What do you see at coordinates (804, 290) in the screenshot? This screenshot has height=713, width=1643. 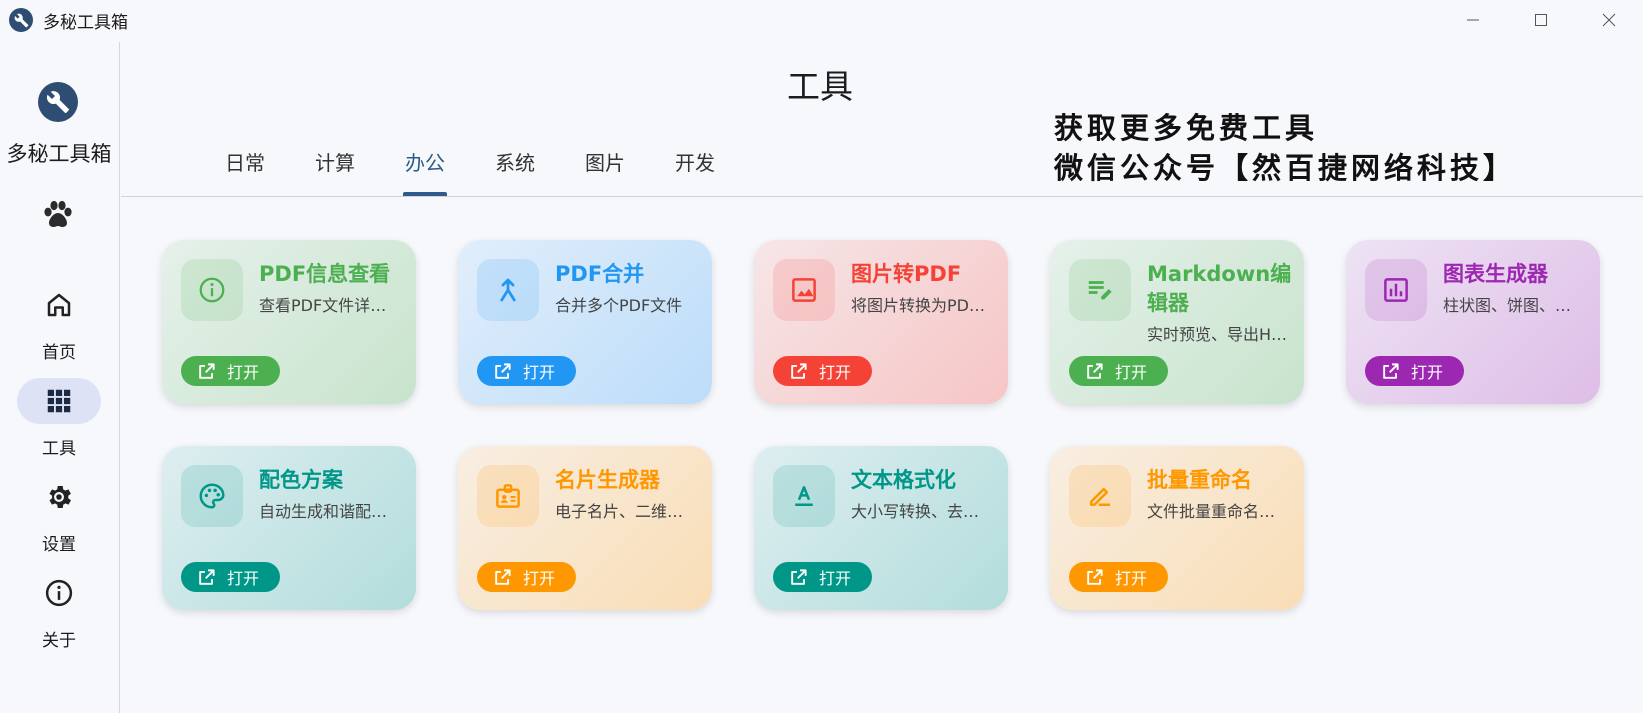 I see `image-icon` at bounding box center [804, 290].